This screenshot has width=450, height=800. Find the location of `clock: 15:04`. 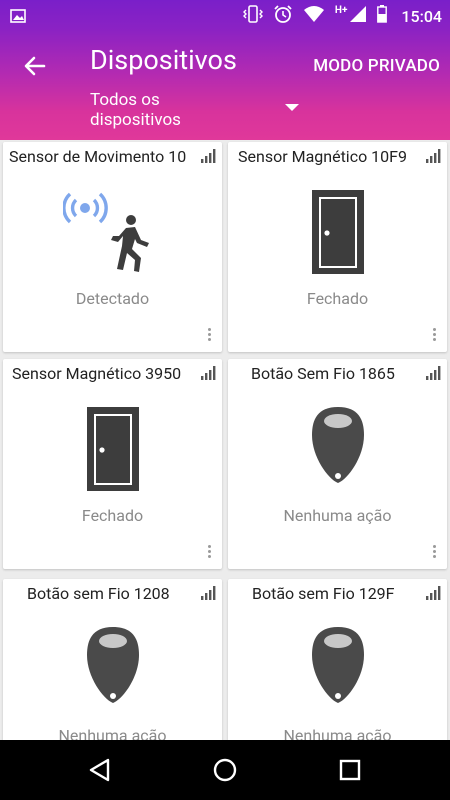

clock: 15:04 is located at coordinates (421, 16).